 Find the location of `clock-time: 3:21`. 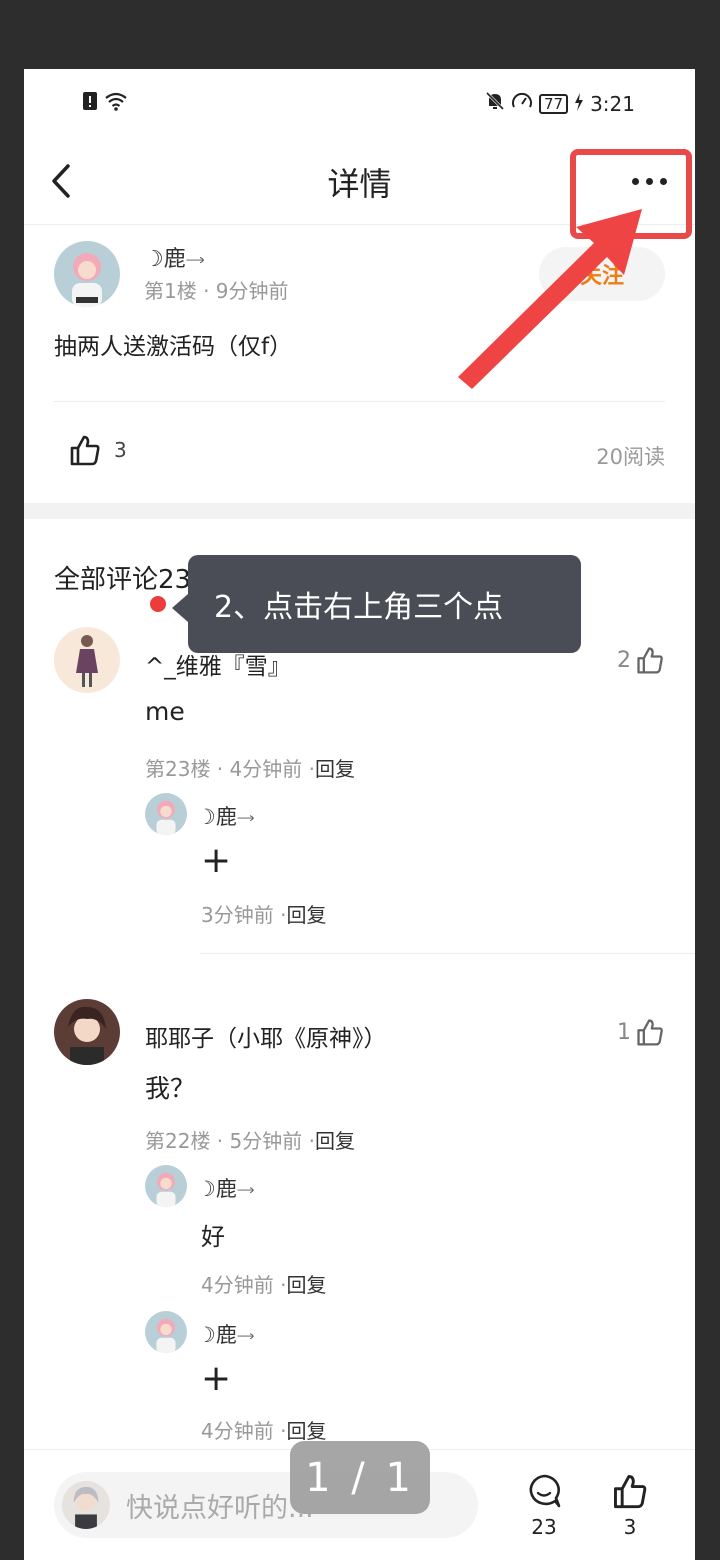

clock-time: 3:21 is located at coordinates (612, 103).